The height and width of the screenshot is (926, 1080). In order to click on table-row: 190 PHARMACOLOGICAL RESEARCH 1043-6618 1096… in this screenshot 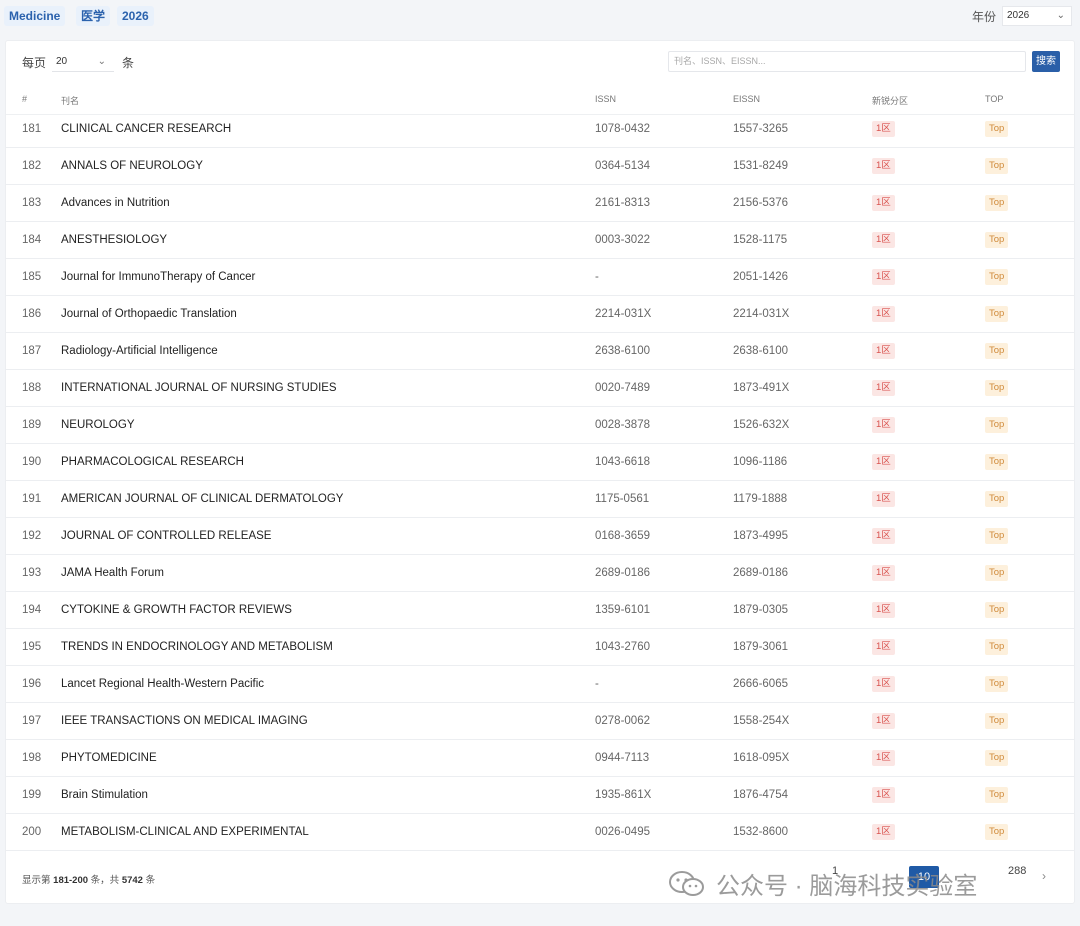, I will do `click(540, 462)`.